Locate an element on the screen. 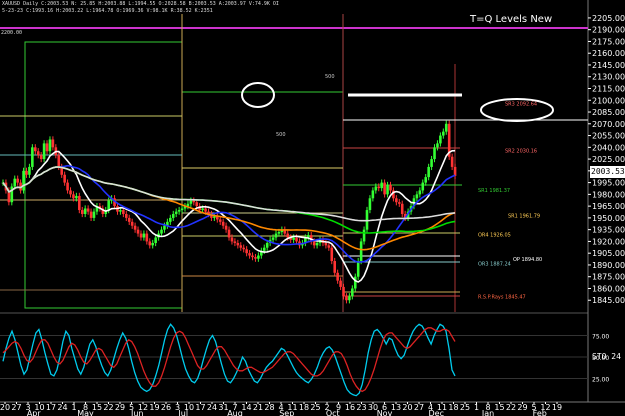 Image resolution: width=625 pixels, height=416 pixels. x-month-label: May is located at coordinates (85, 412).